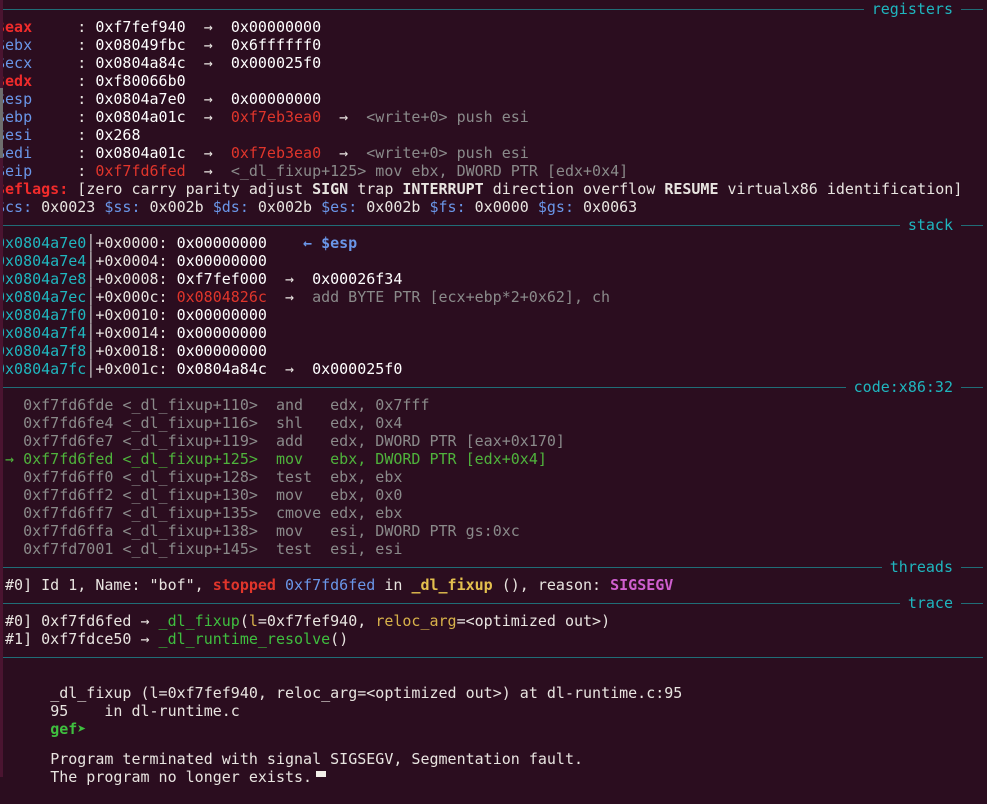 The image size is (987, 804). Describe the element at coordinates (447, 207) in the screenshot. I see `segment-name: $fs:` at that location.